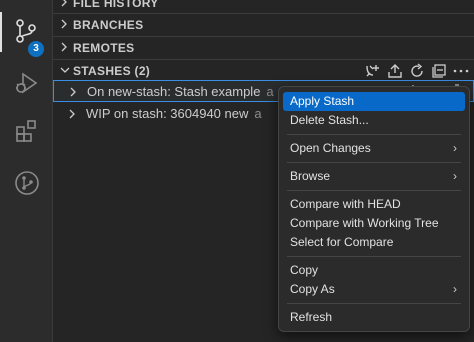 This screenshot has width=474, height=342. Describe the element at coordinates (167, 113) in the screenshot. I see `stash-label: WIP on stash: 3604940 new` at that location.